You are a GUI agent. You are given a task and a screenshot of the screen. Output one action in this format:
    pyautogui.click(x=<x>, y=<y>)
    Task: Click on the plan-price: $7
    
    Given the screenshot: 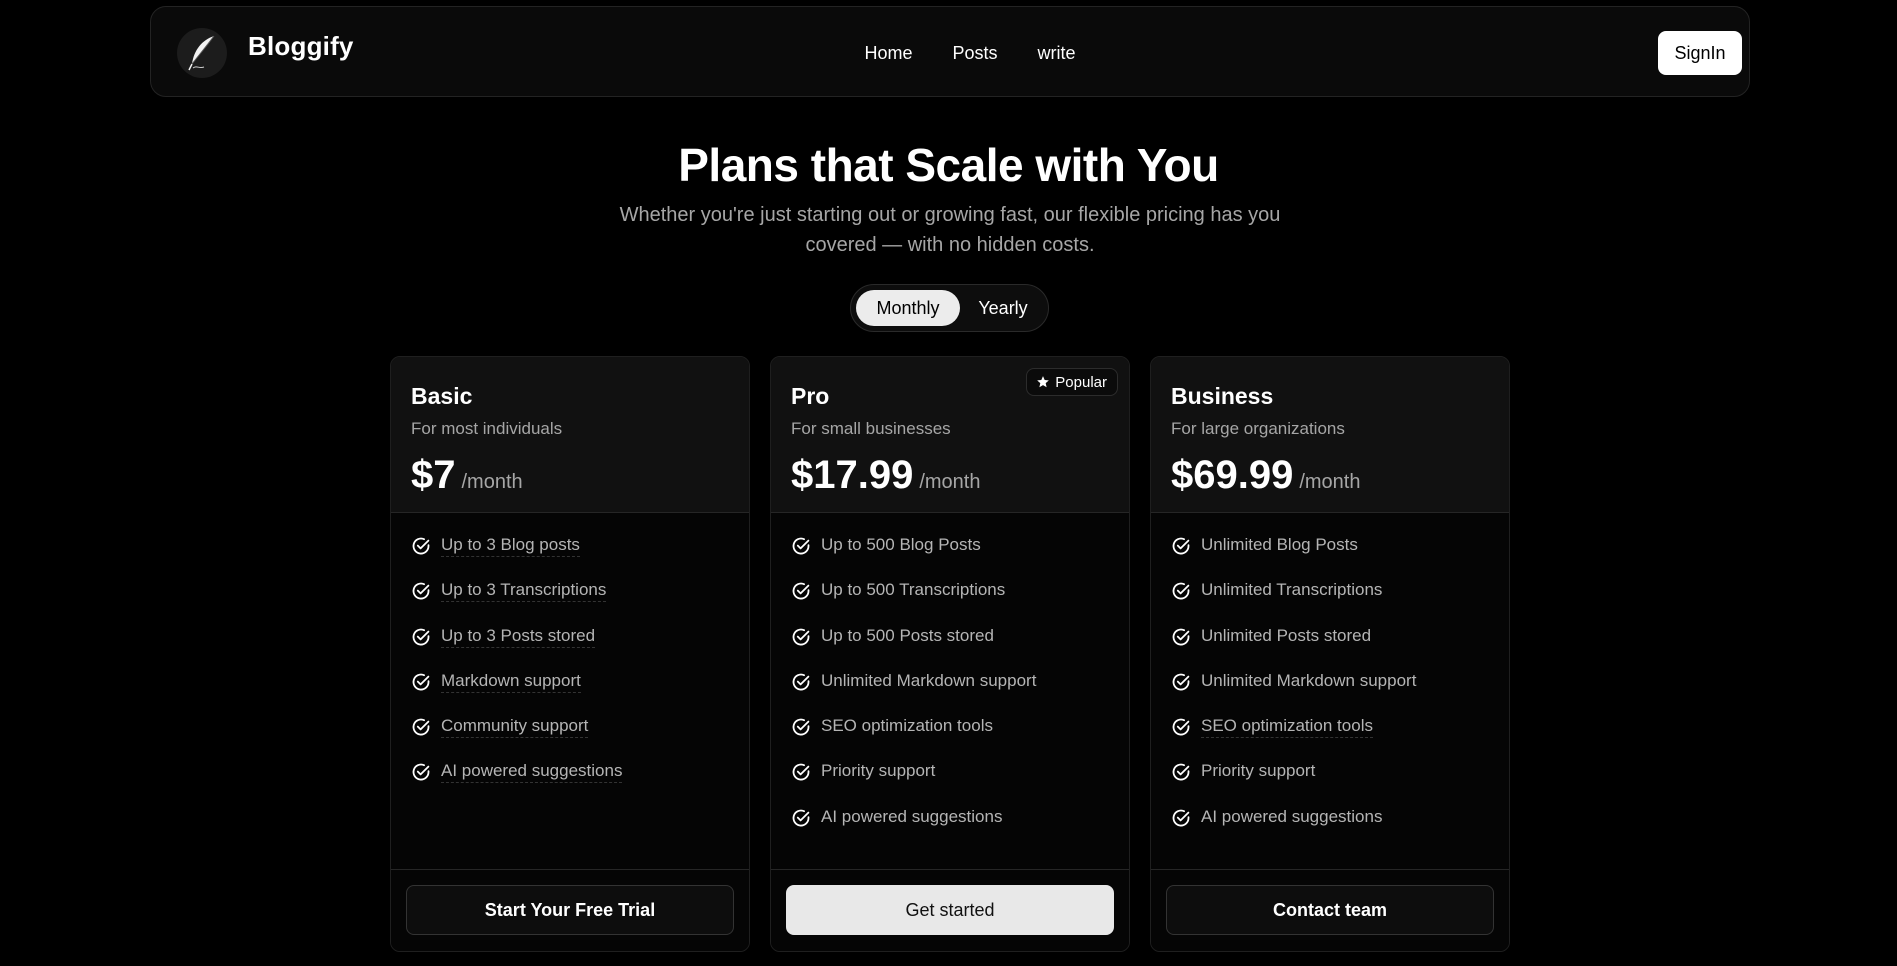 What is the action you would take?
    pyautogui.click(x=433, y=475)
    